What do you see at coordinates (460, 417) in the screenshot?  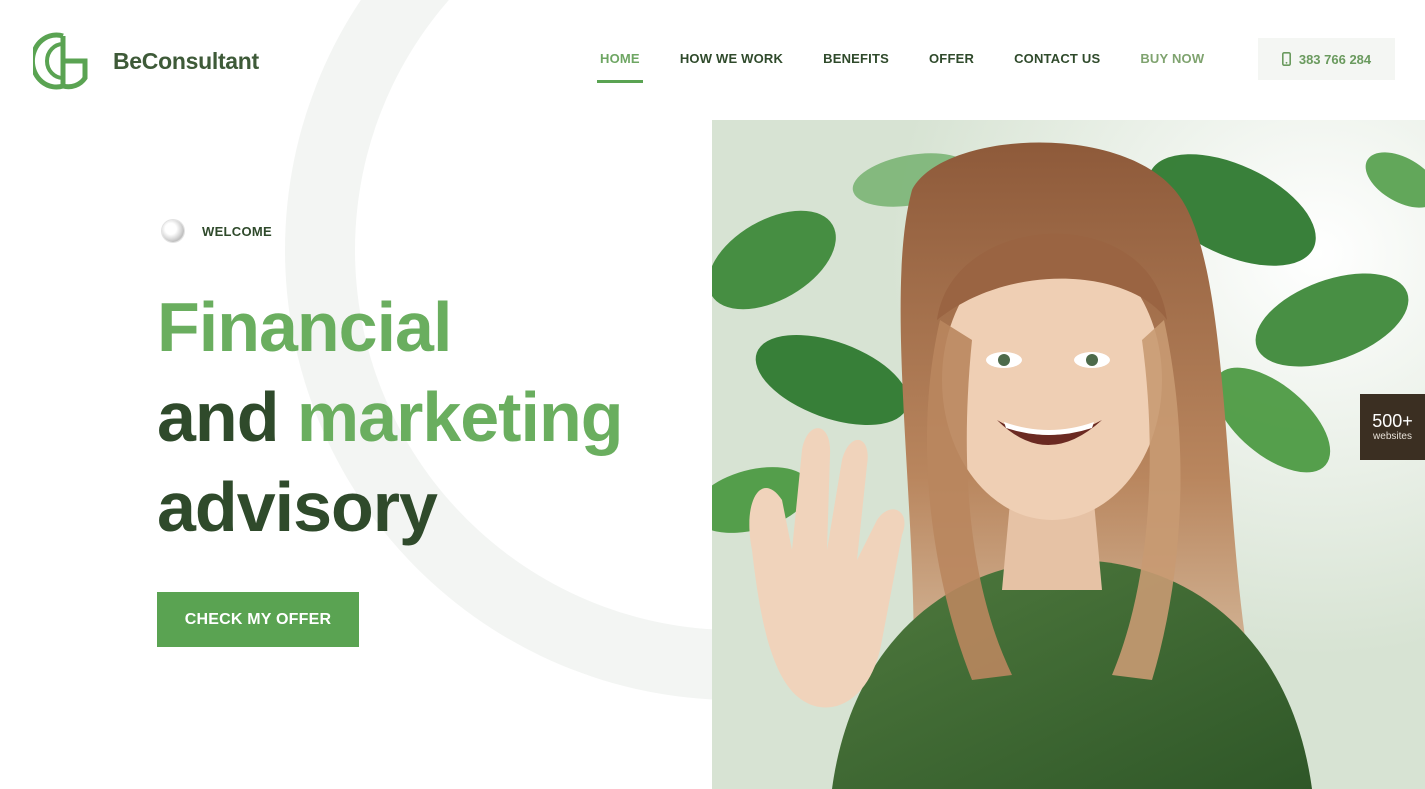 I see `headline-line-2b: marketing` at bounding box center [460, 417].